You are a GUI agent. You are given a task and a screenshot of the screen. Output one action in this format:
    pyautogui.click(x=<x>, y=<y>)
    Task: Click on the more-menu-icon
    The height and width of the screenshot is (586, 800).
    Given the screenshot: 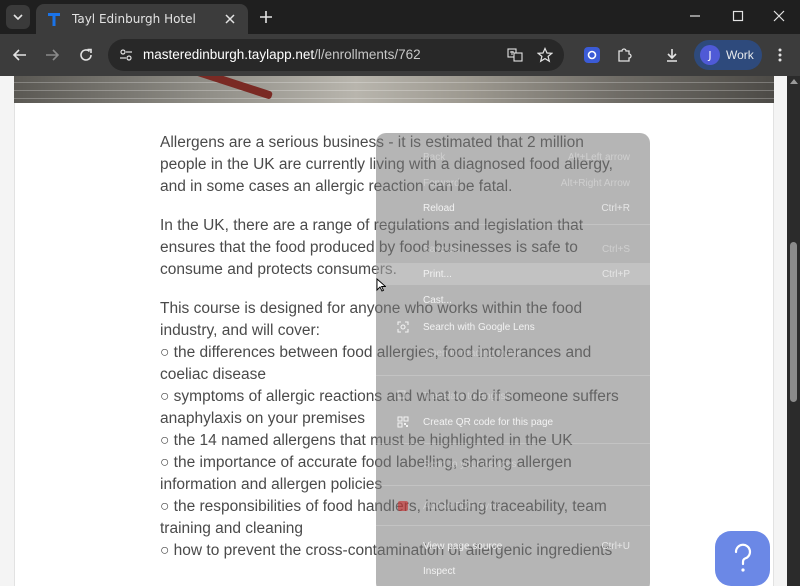 What is the action you would take?
    pyautogui.click(x=780, y=55)
    